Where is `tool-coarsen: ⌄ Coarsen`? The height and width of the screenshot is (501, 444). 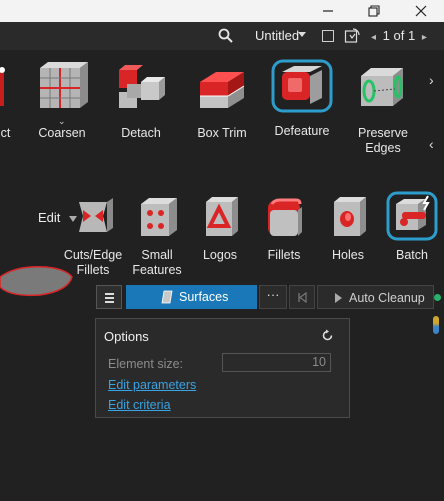 tool-coarsen: ⌄ Coarsen is located at coordinates (62, 101).